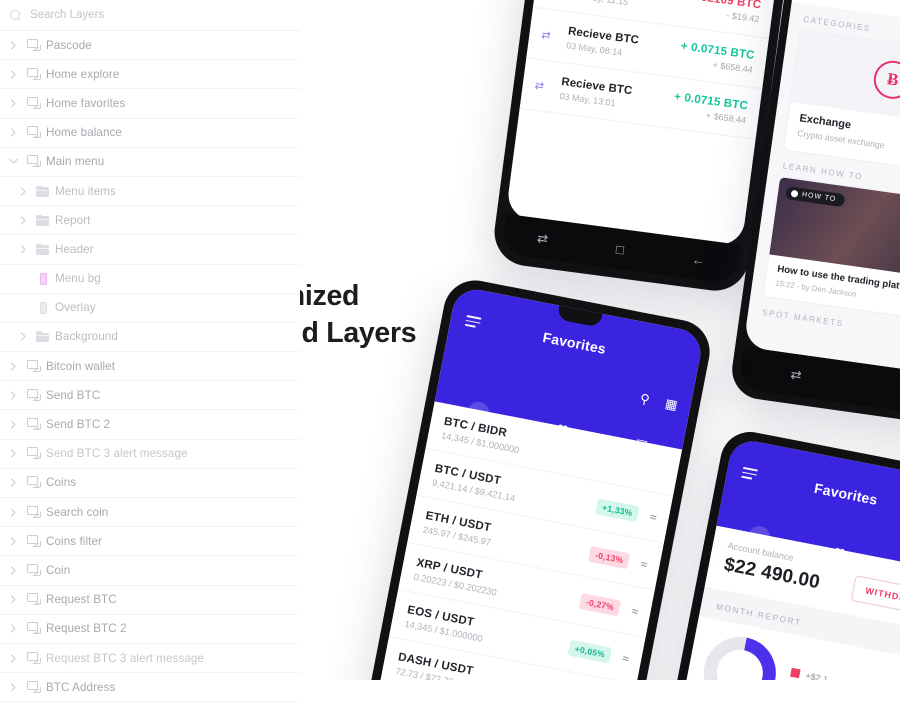 Image resolution: width=900 pixels, height=702 pixels. Describe the element at coordinates (794, 193) in the screenshot. I see `badge-dot-icon` at that location.